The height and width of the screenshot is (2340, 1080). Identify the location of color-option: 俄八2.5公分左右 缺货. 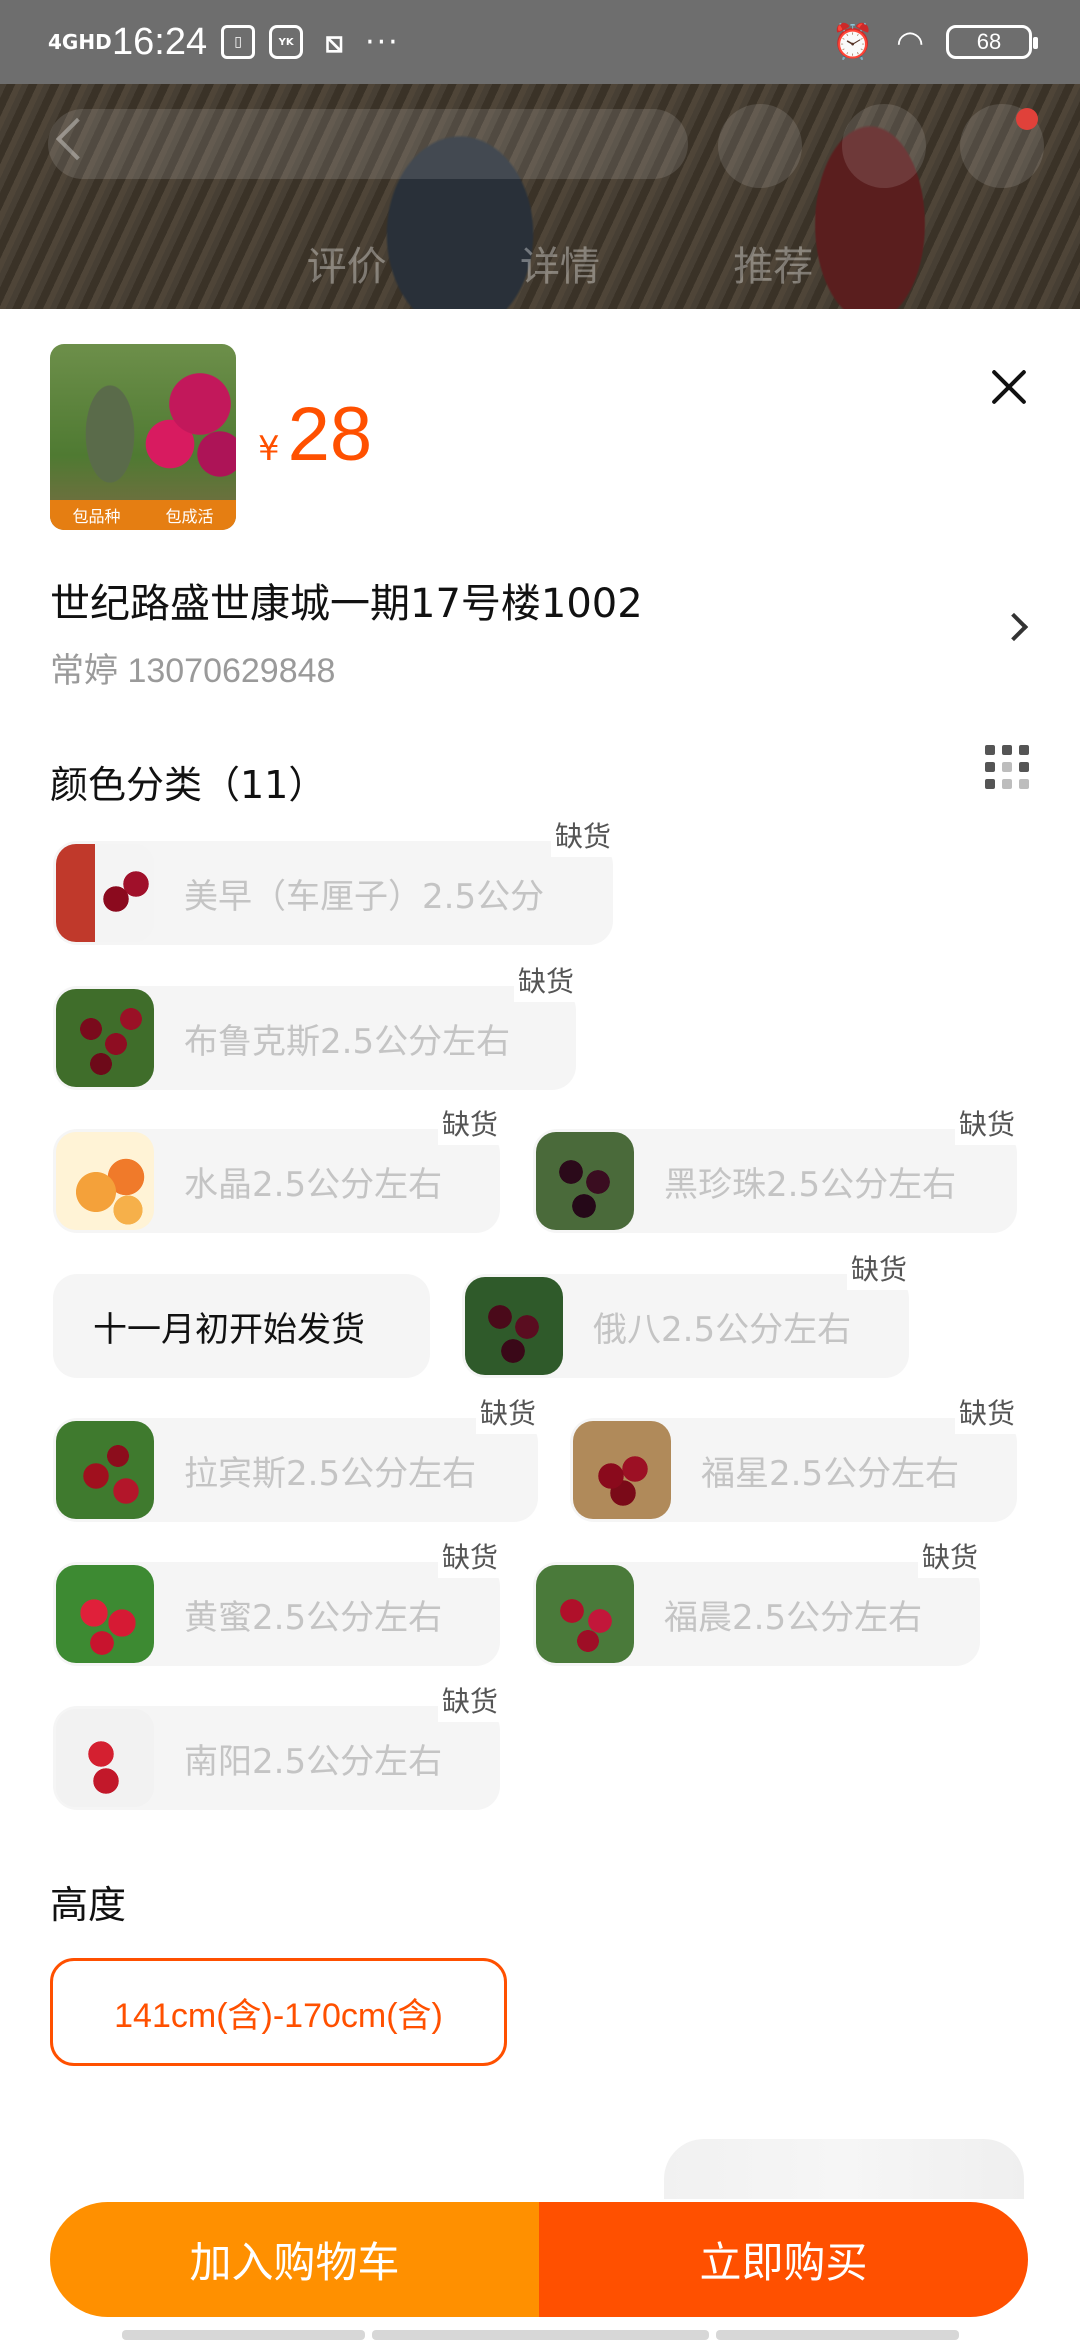
(686, 1312).